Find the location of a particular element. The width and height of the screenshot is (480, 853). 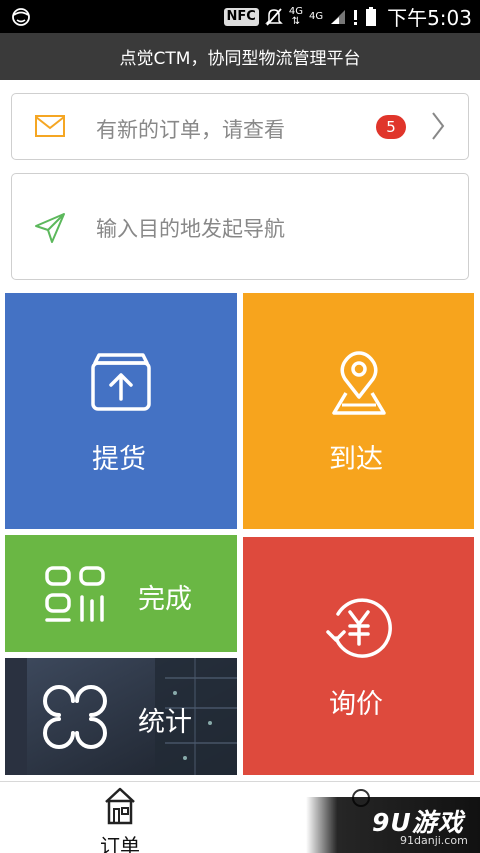

tile-pickup-label: 提货 is located at coordinates (119, 459).